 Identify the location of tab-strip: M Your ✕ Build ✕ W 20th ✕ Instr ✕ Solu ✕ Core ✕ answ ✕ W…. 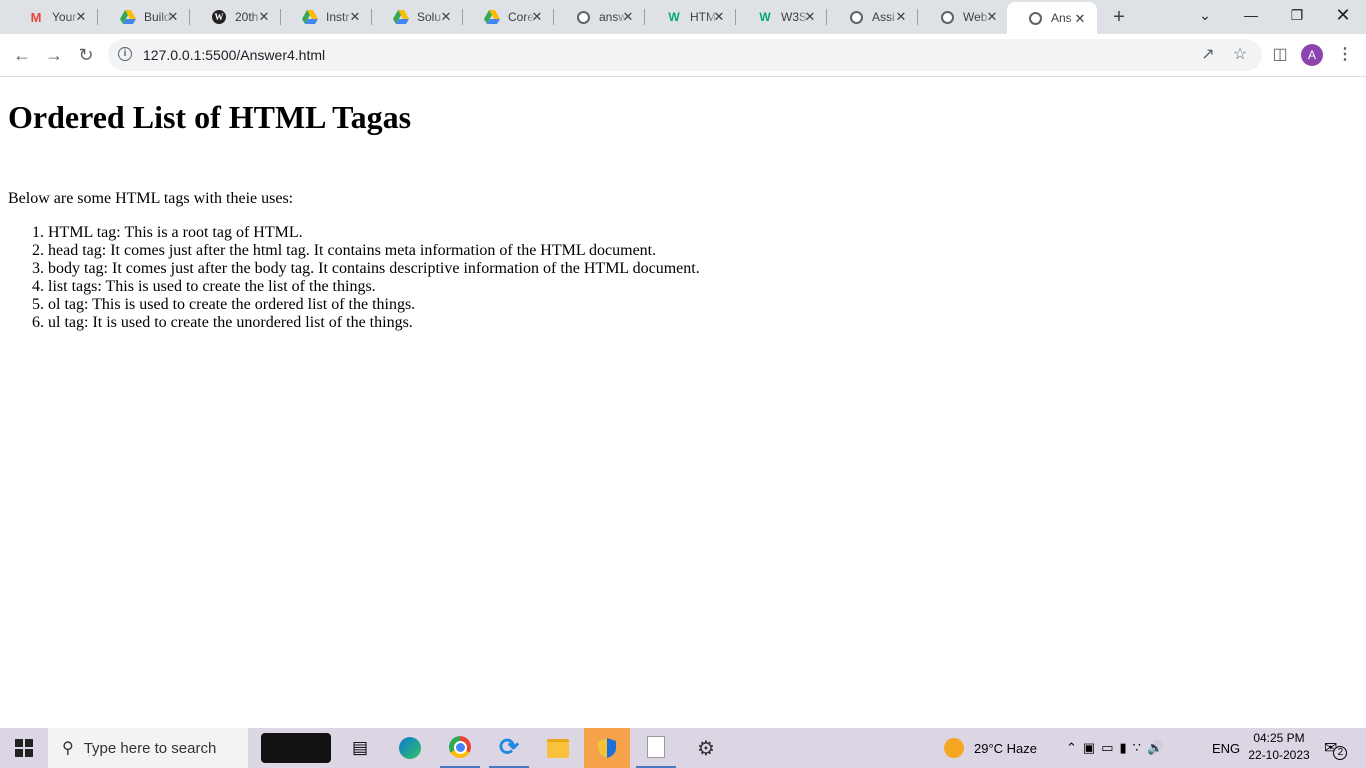
(683, 17).